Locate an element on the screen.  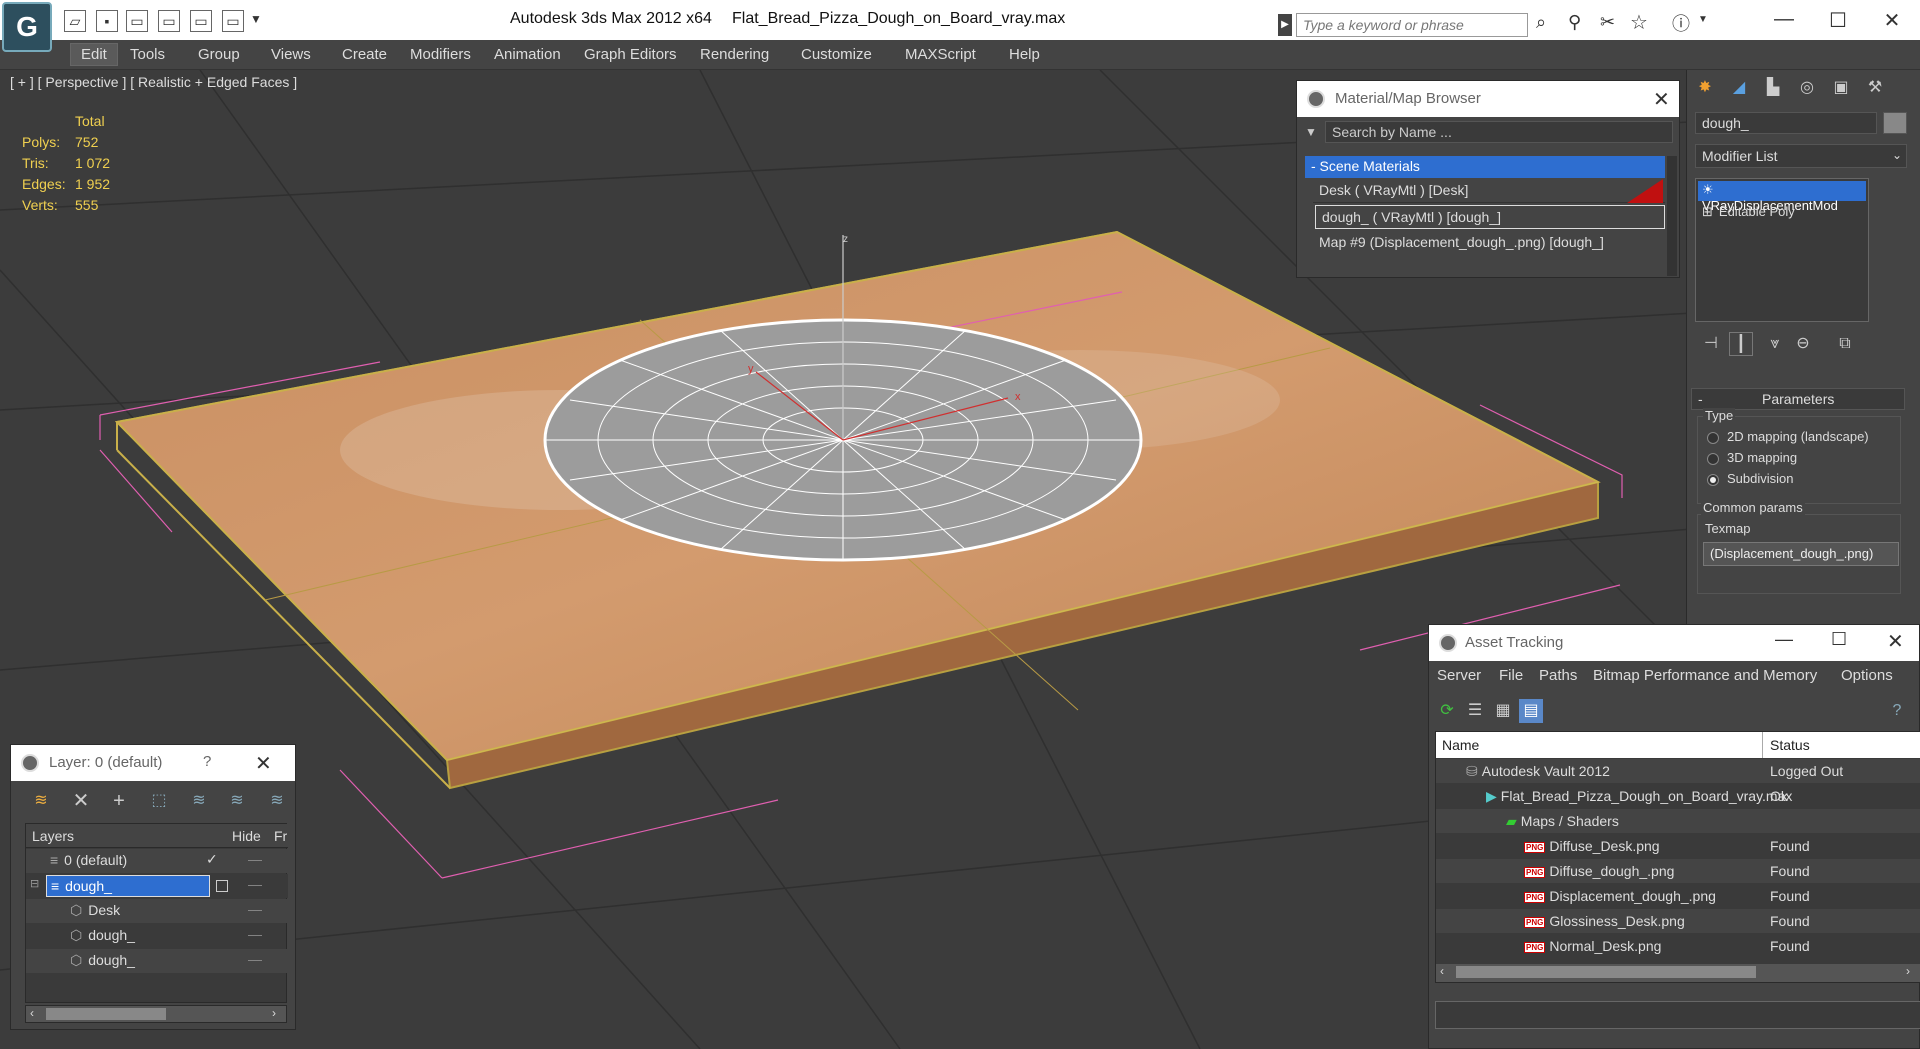
radio-subdivision is located at coordinates (1713, 479).